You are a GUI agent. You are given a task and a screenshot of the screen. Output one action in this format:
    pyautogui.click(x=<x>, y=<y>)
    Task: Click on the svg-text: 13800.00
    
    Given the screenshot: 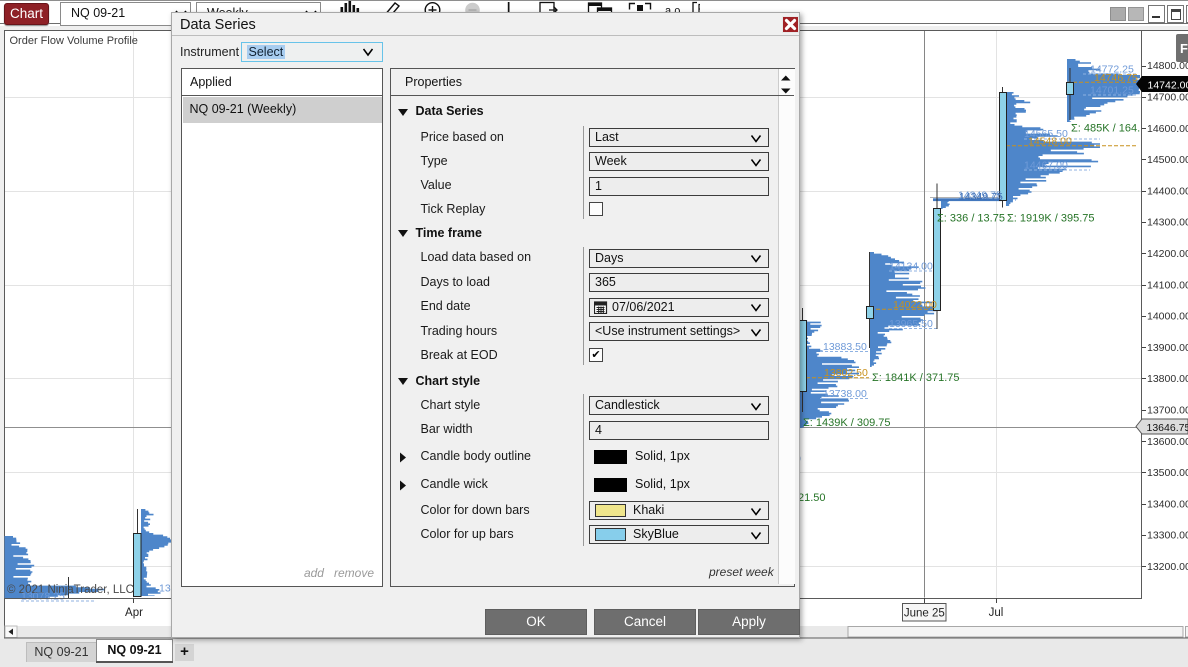 What is the action you would take?
    pyautogui.click(x=1167, y=379)
    